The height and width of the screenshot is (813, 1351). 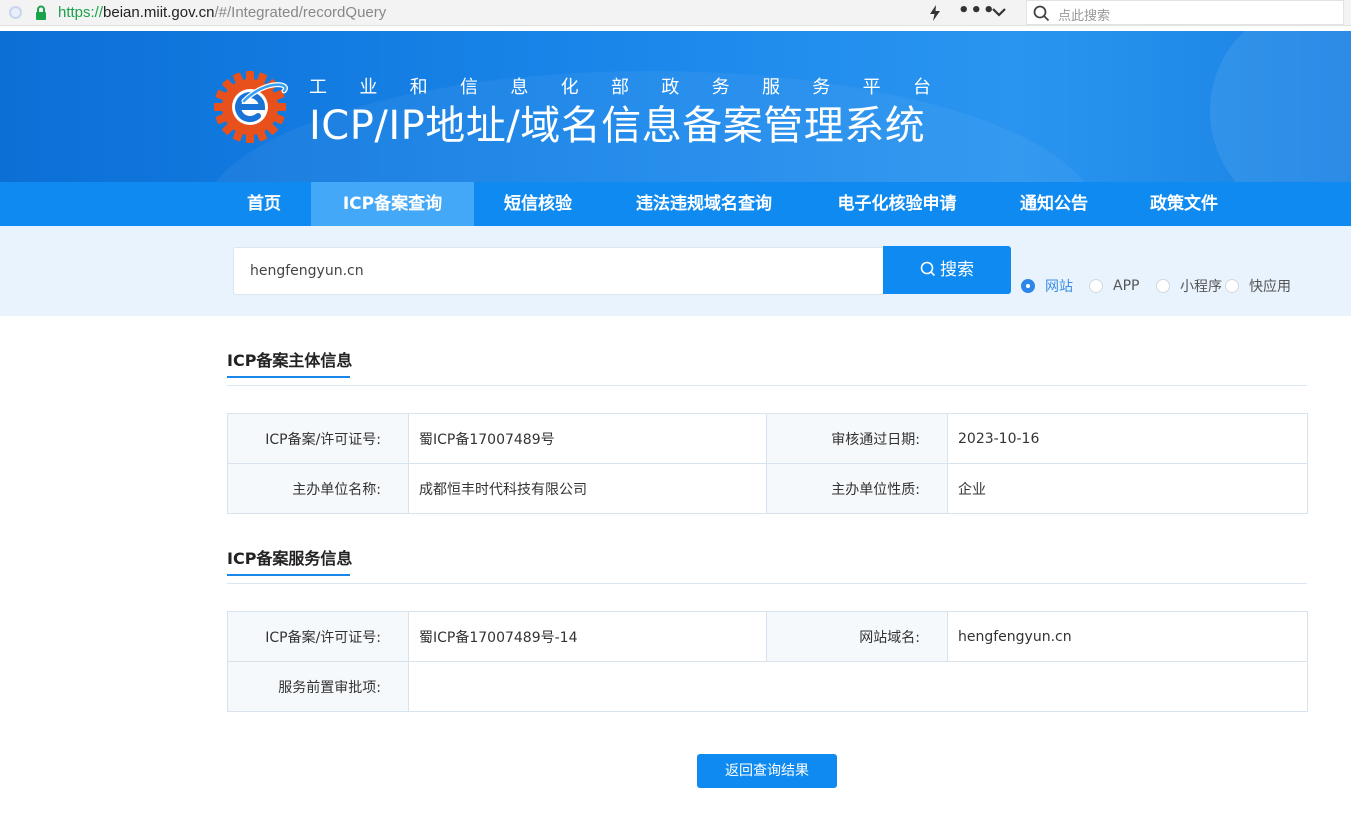 I want to click on banner-subtitle-char: 工, so click(x=318, y=87).